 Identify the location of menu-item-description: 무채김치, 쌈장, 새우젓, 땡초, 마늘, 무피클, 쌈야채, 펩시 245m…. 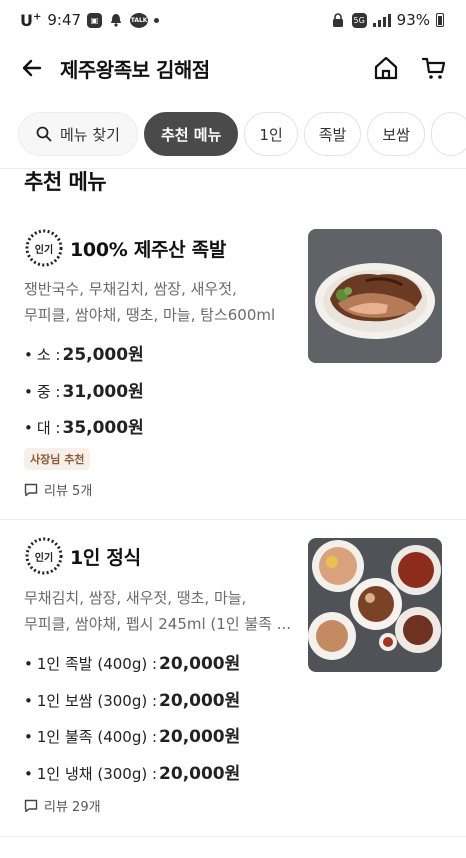
(161, 611).